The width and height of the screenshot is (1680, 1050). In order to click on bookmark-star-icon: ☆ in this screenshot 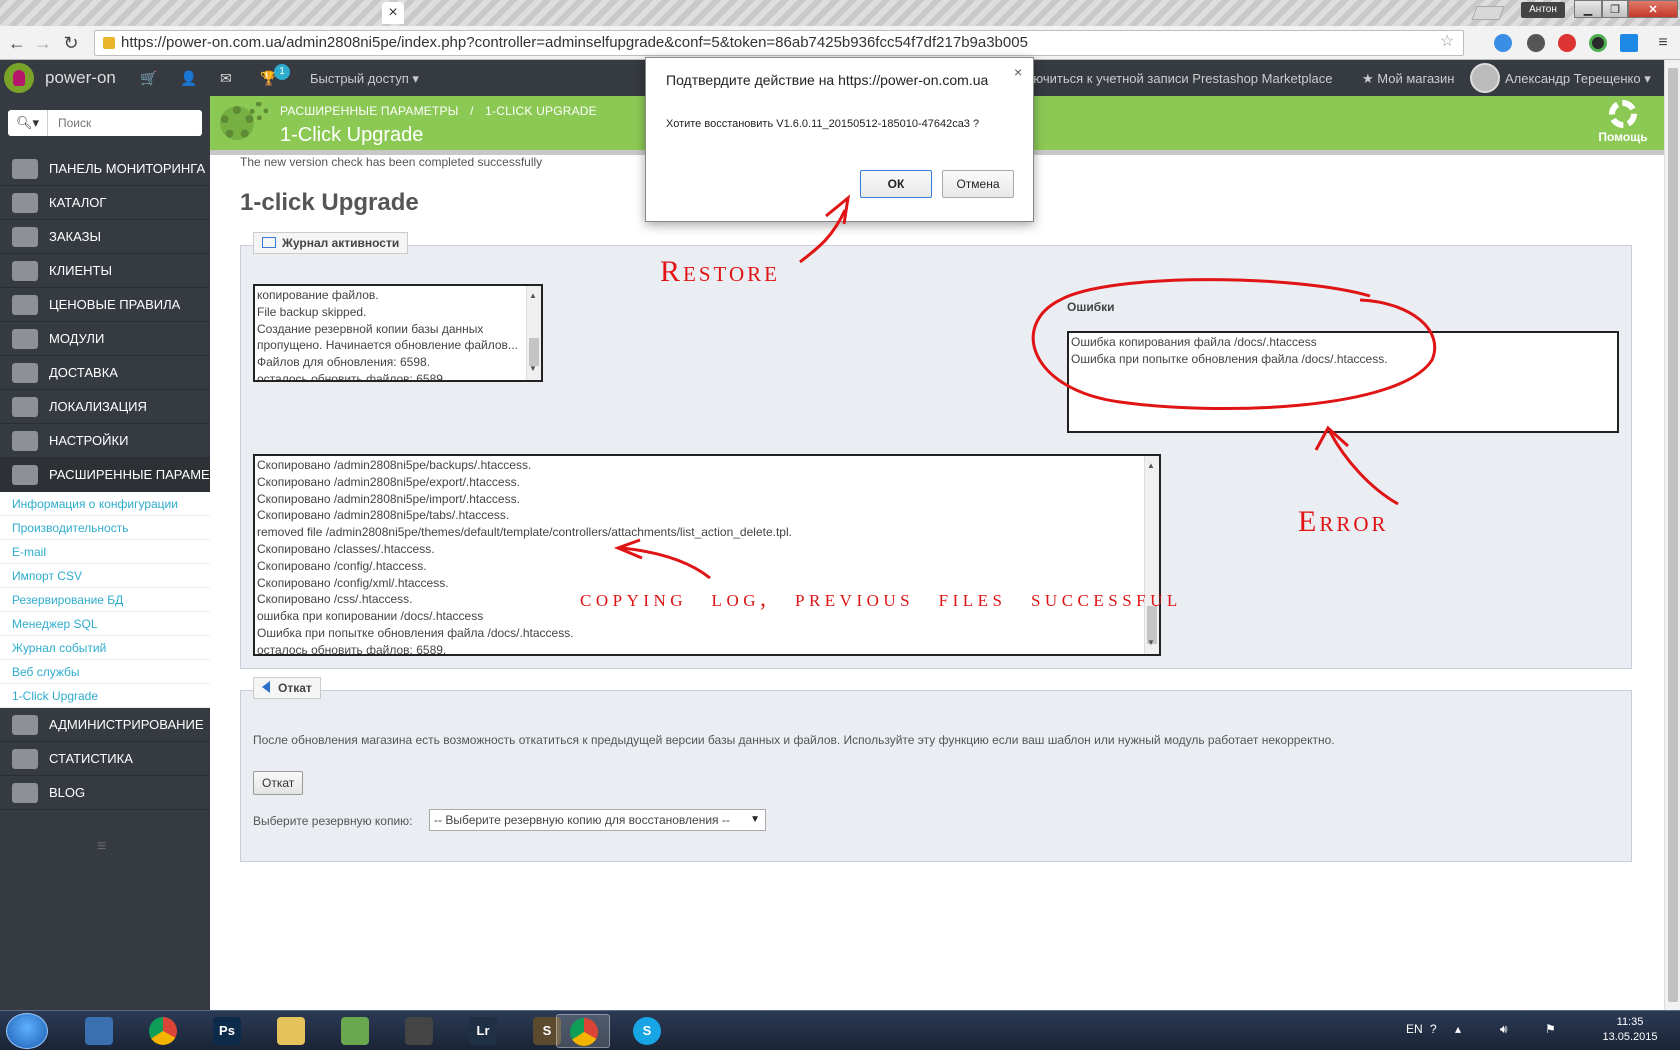, I will do `click(1447, 41)`.